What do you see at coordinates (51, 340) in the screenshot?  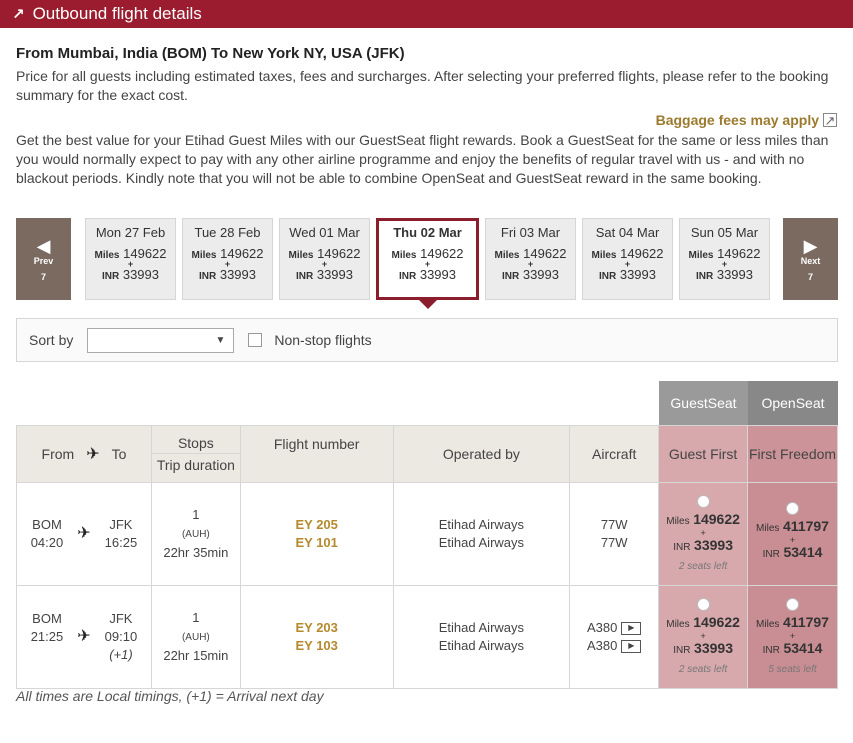 I see `sort-label: Sort by` at bounding box center [51, 340].